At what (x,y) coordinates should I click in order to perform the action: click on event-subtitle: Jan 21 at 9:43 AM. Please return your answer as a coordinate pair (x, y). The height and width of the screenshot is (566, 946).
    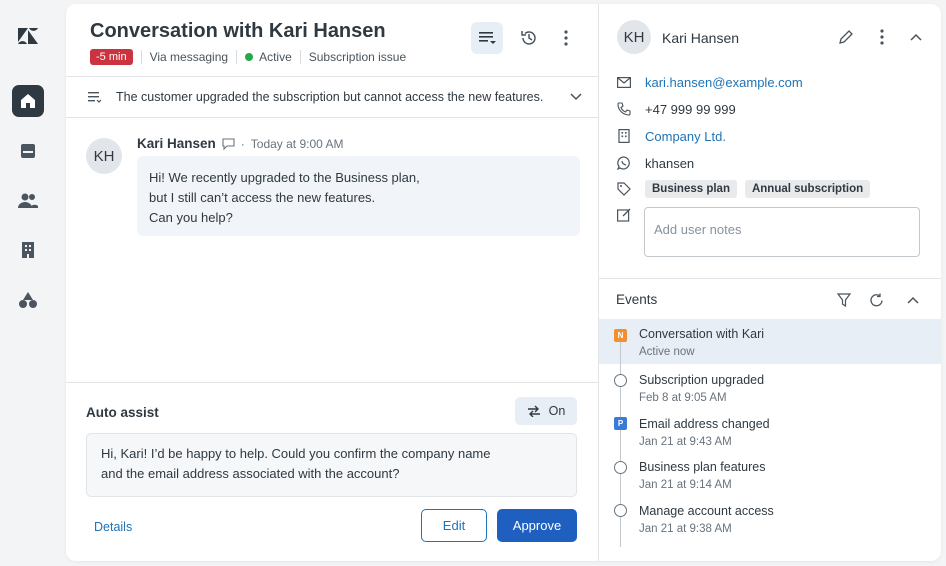
    Looking at the image, I should click on (685, 442).